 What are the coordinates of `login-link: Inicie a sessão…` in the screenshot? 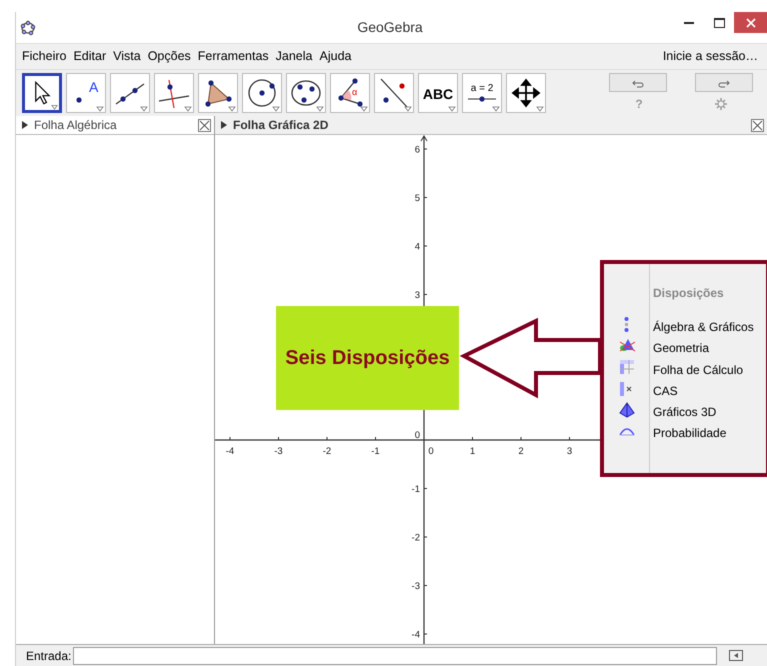 It's located at (710, 56).